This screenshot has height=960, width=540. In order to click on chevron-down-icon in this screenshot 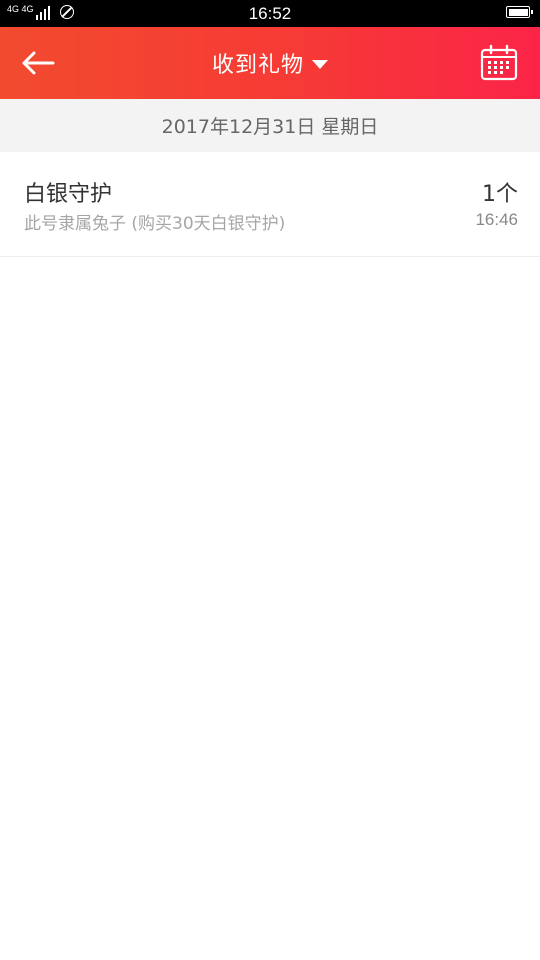, I will do `click(320, 64)`.